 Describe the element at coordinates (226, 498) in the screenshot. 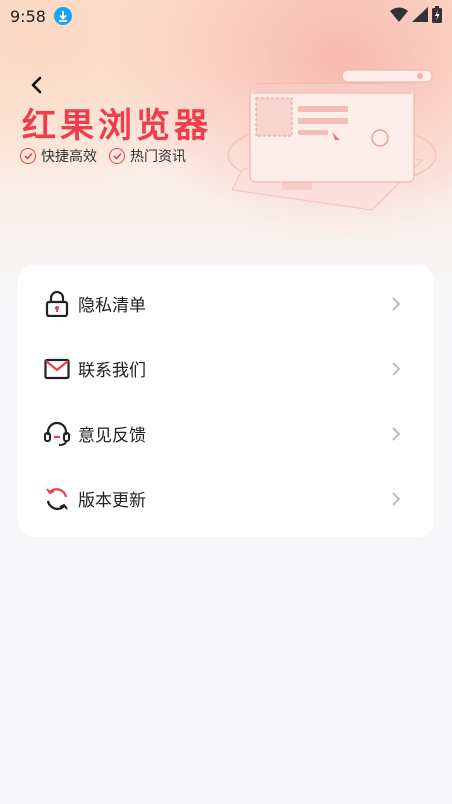

I see `menu-item-version-update: 版本更新` at that location.